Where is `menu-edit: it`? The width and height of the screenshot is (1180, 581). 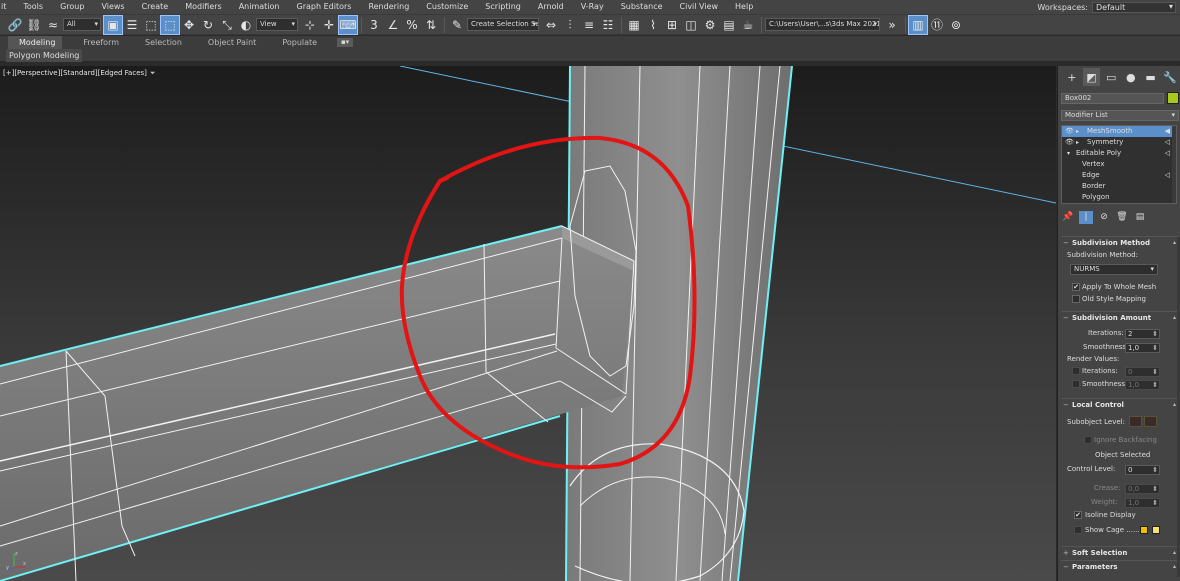
menu-edit: it is located at coordinates (7, 7).